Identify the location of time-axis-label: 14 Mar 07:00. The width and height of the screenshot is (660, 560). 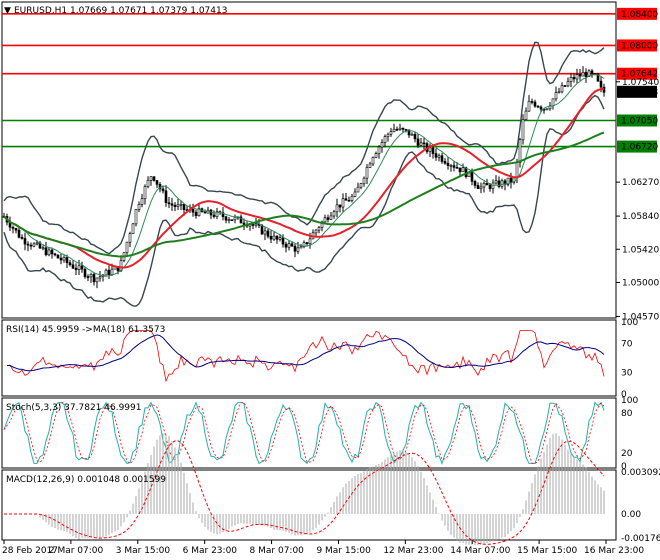
(480, 551).